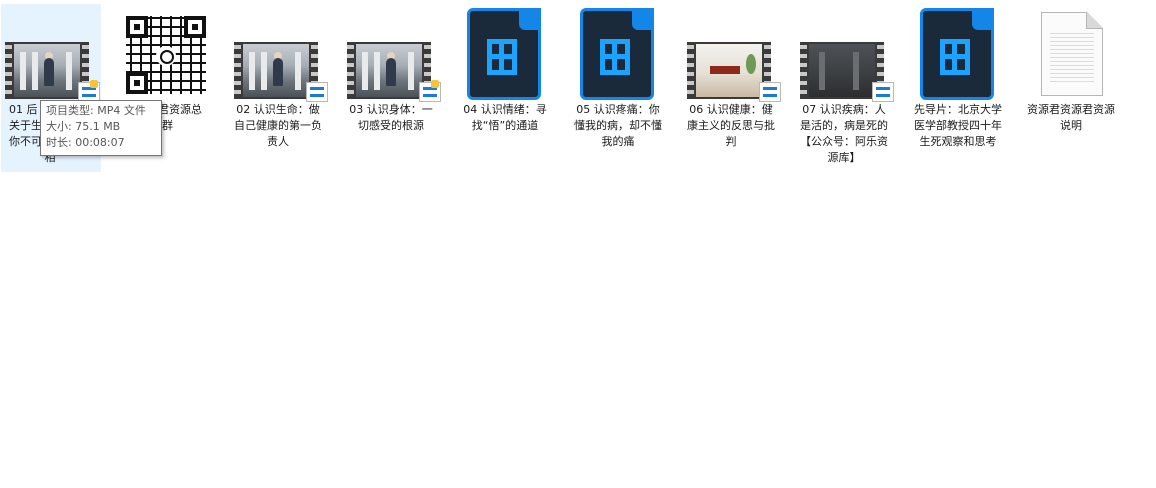  Describe the element at coordinates (96, 110) in the screenshot. I see `tooltip-type: 项目类型: MP4 文件` at that location.